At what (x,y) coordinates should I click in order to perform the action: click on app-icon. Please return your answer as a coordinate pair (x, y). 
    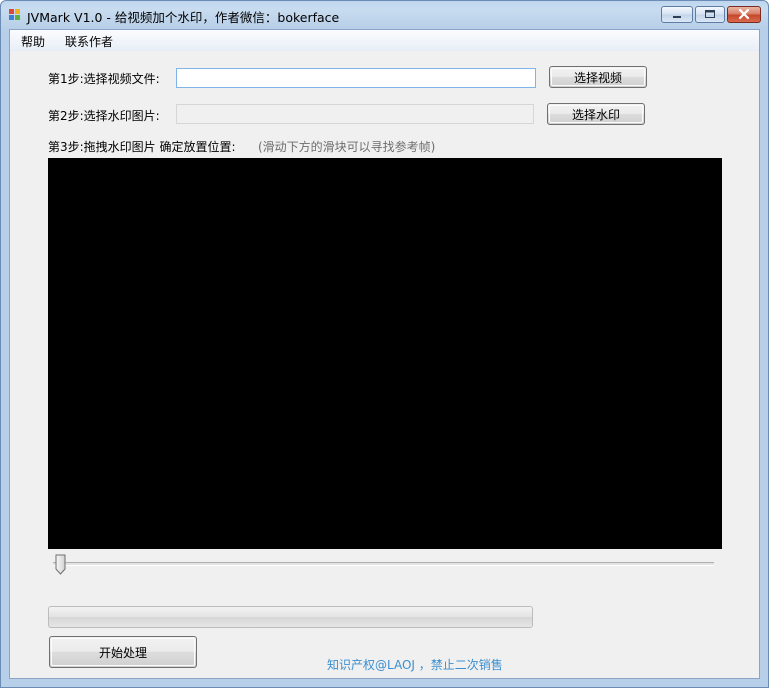
    Looking at the image, I should click on (15, 15).